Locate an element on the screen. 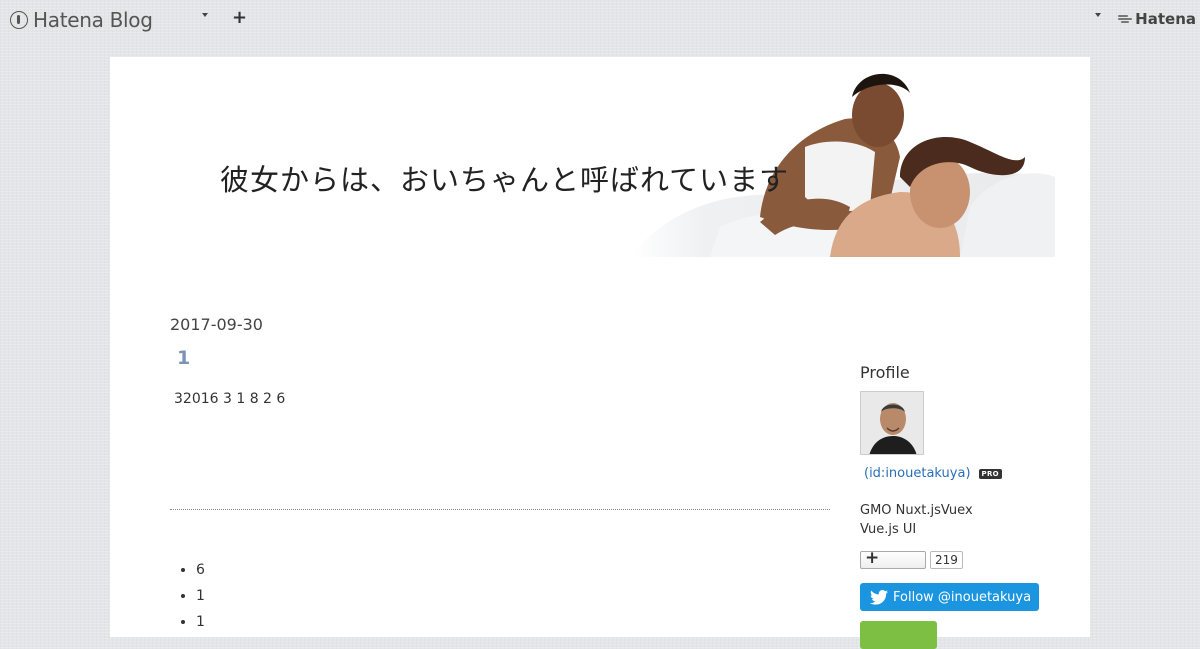  twitter-follow-label: Follow @inouetakuya is located at coordinates (962, 597).